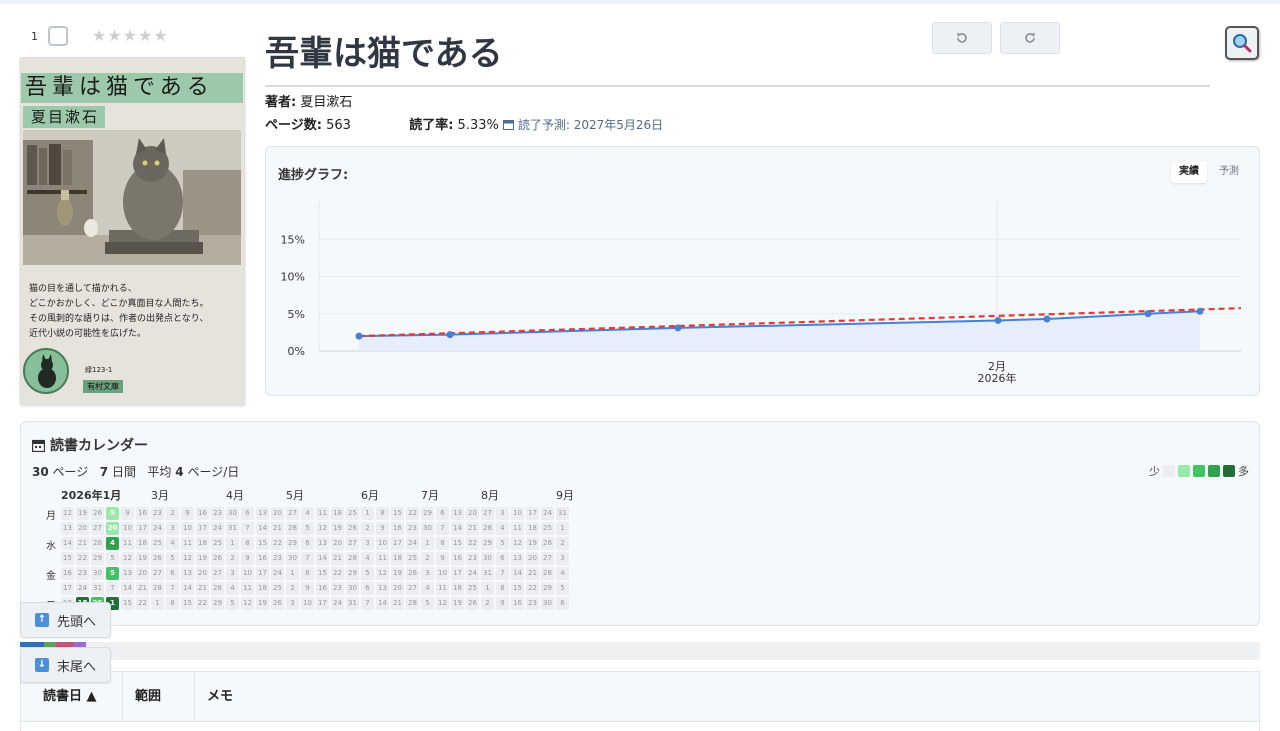  Describe the element at coordinates (1242, 43) in the screenshot. I see `search-button` at that location.